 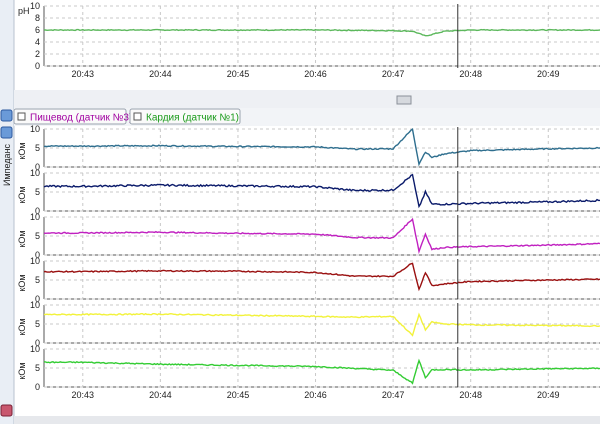 I want to click on channel-3-unit-label: кОм, so click(x=22, y=238).